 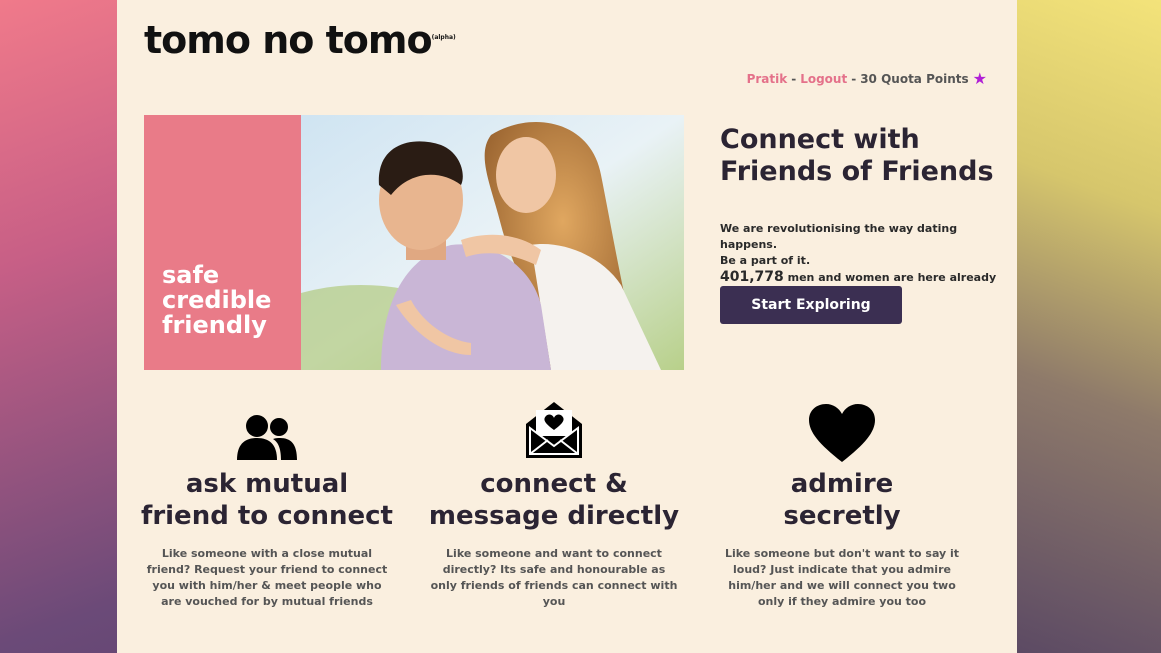 What do you see at coordinates (914, 79) in the screenshot?
I see `quota-points: 30 Quota Points` at bounding box center [914, 79].